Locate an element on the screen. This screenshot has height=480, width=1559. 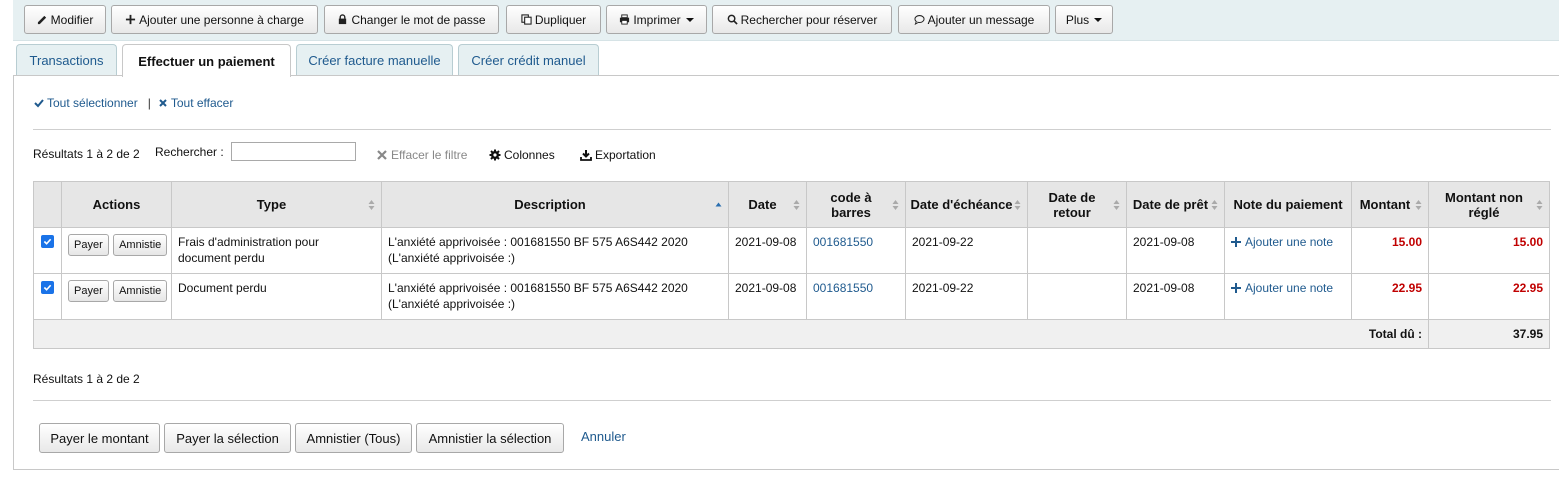
tab-make-payment: Effectuer un paiement is located at coordinates (206, 60).